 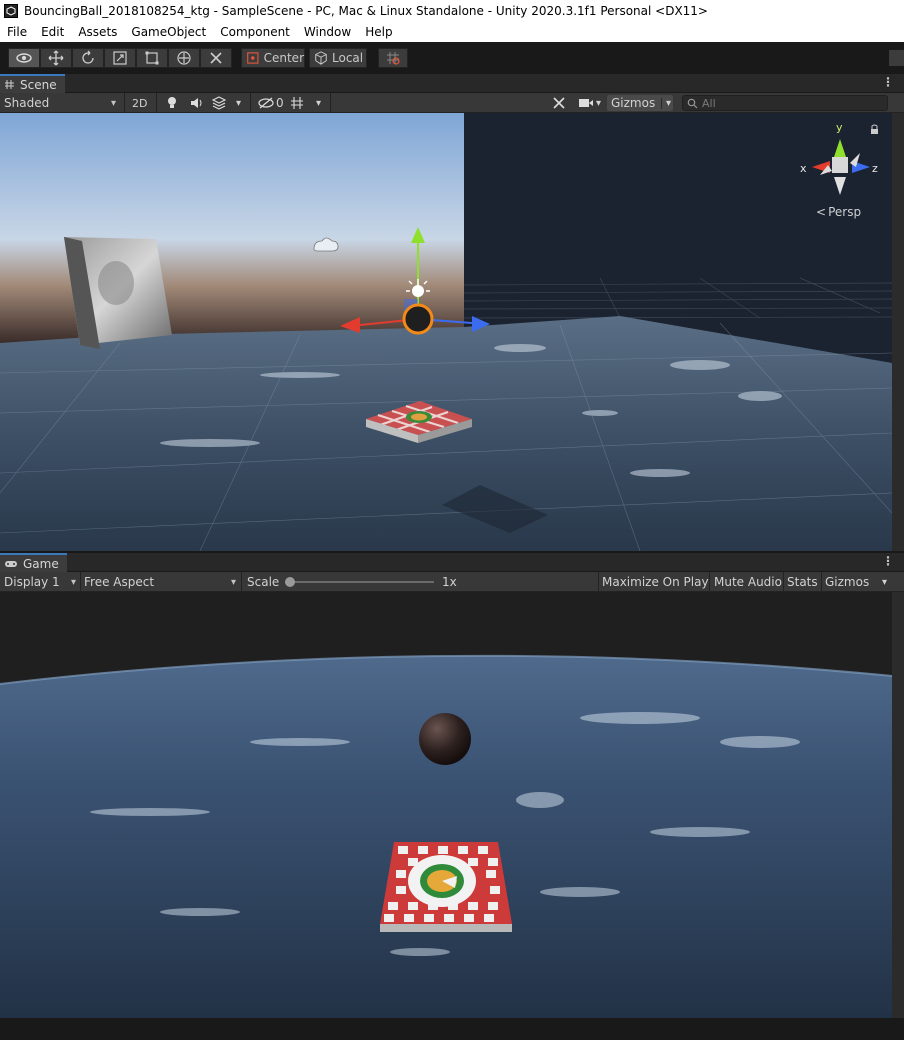 I want to click on scale-slider-thumb, so click(x=290, y=582).